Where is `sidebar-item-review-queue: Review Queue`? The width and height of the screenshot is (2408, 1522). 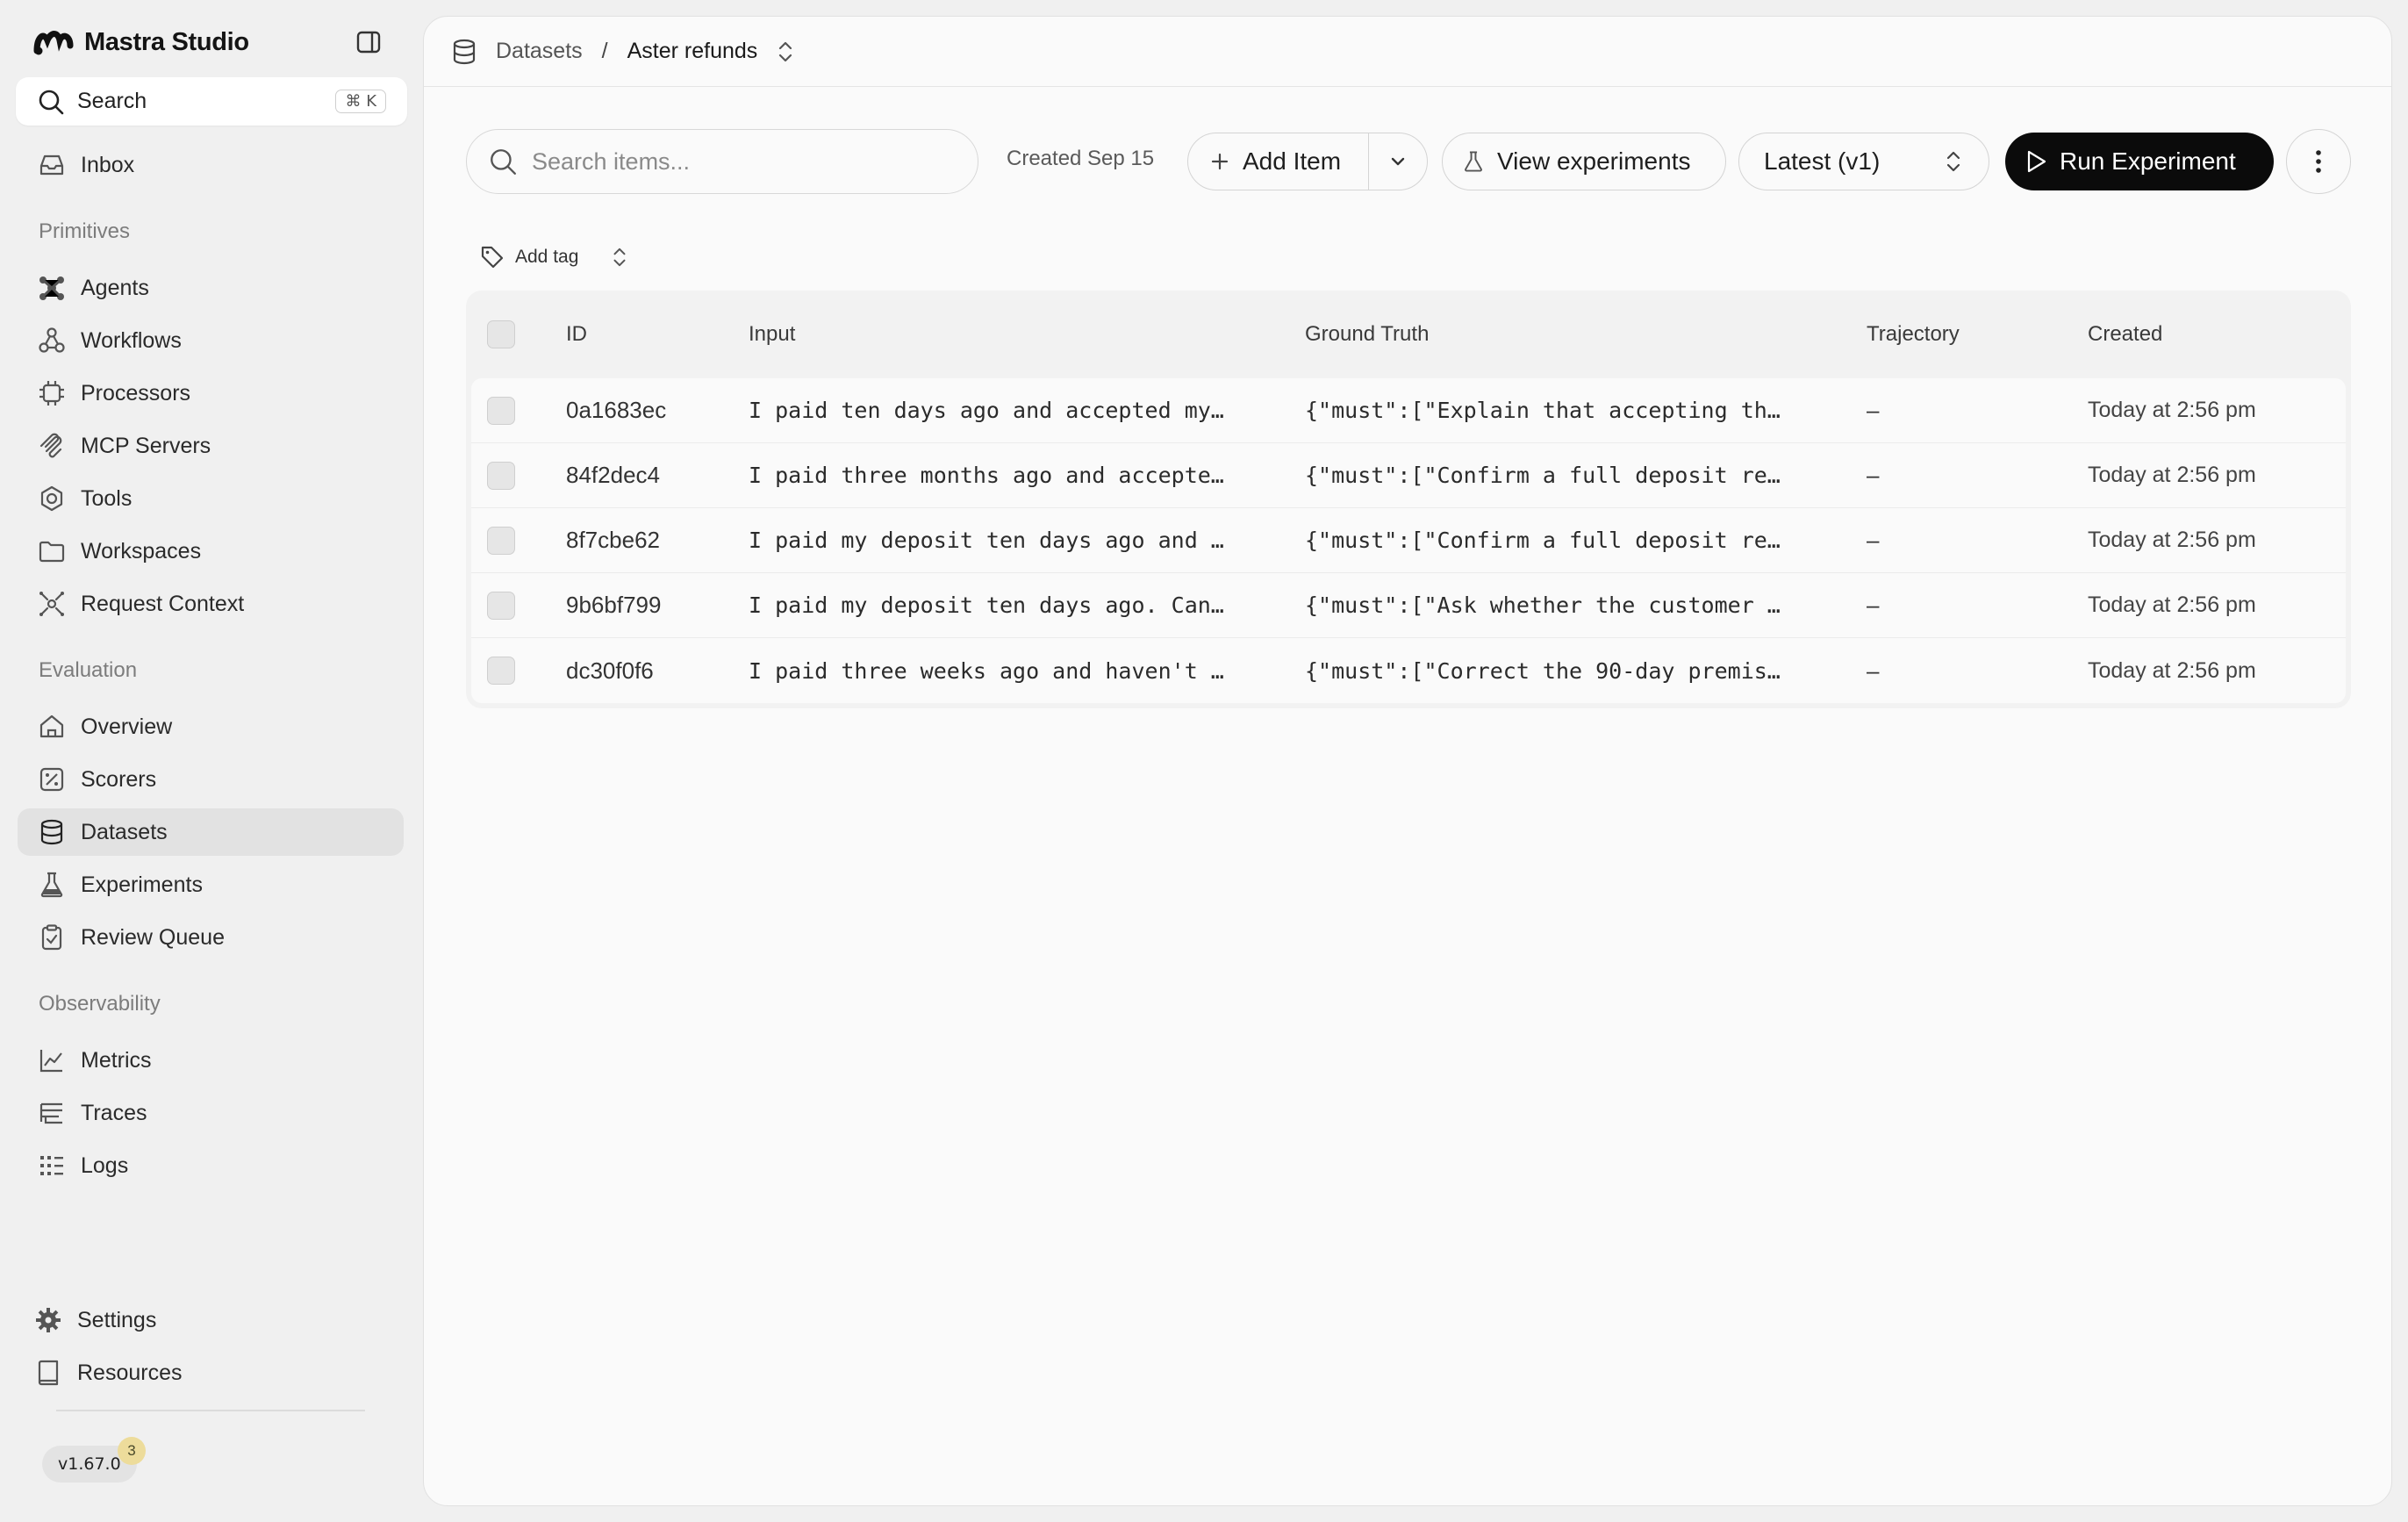 sidebar-item-review-queue: Review Queue is located at coordinates (211, 937).